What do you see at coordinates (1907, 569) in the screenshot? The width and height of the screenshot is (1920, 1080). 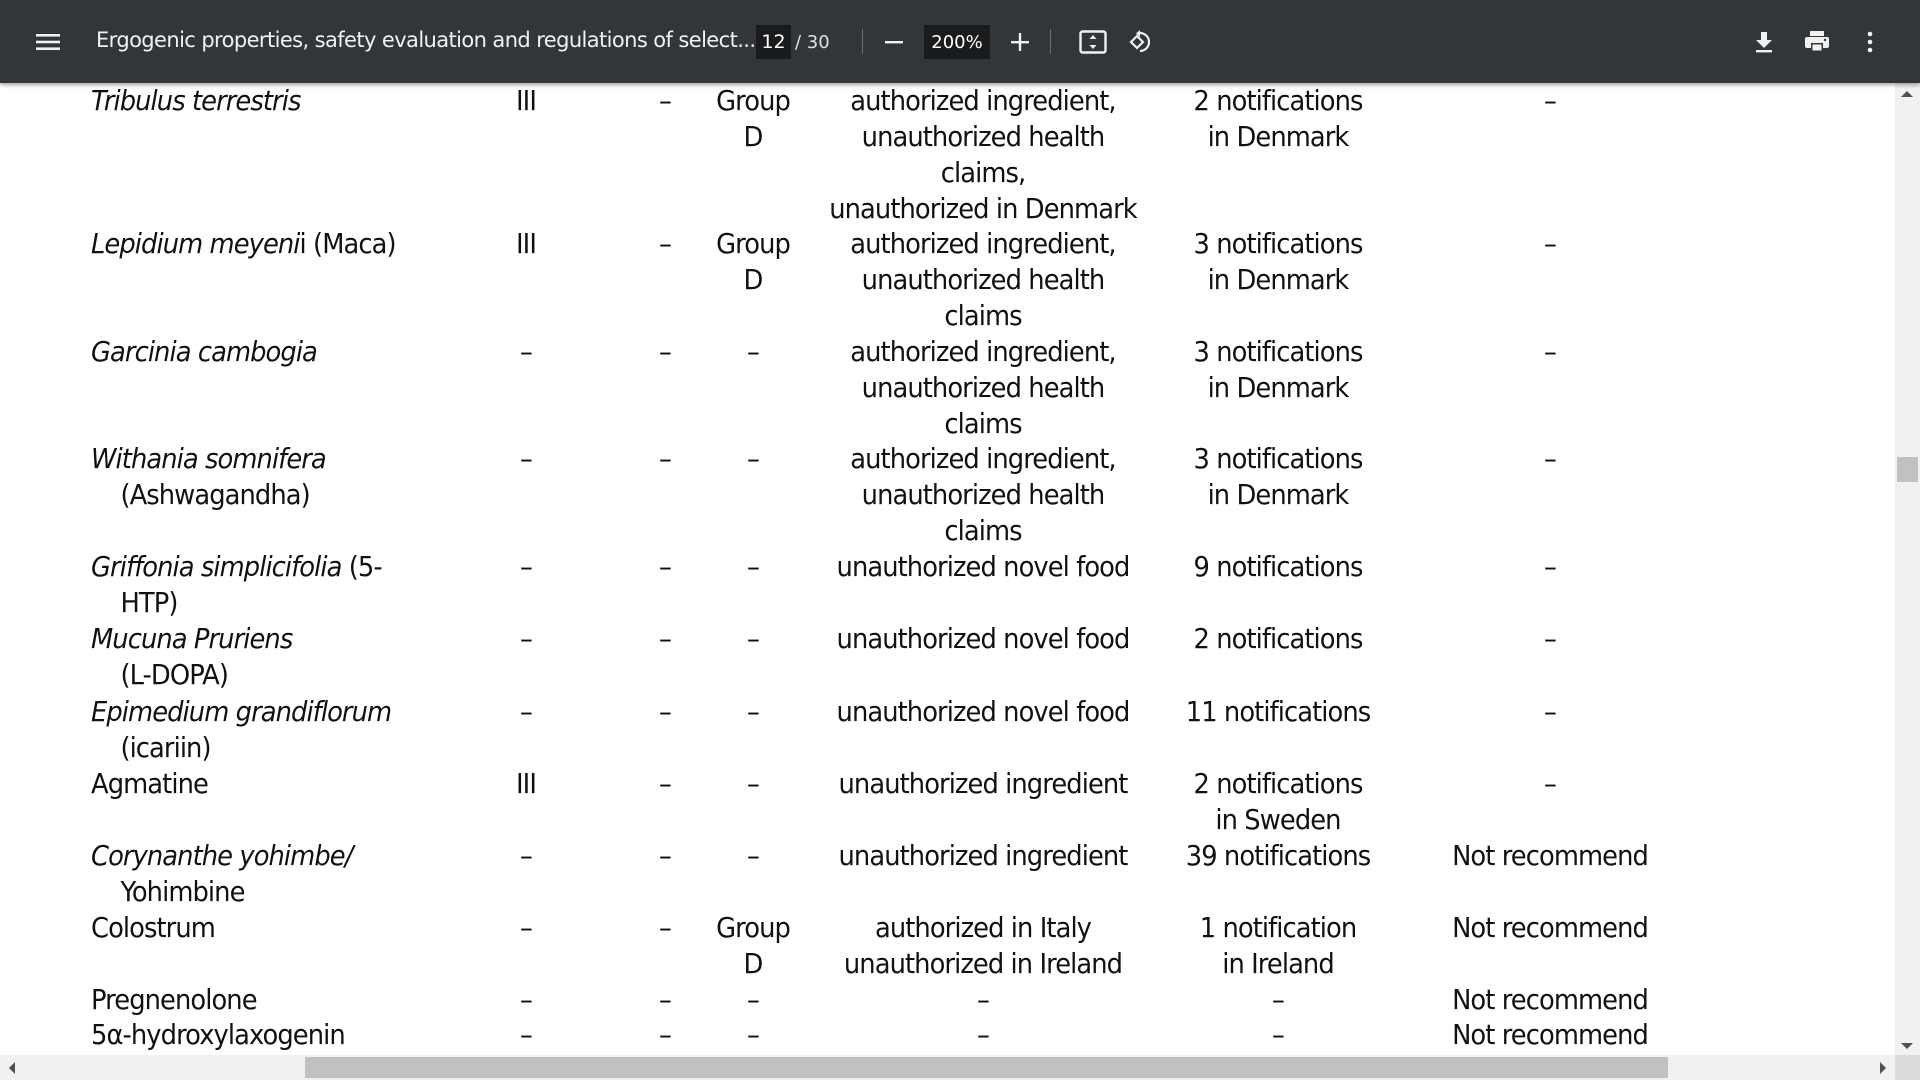 I see `vertical-scrollbar` at bounding box center [1907, 569].